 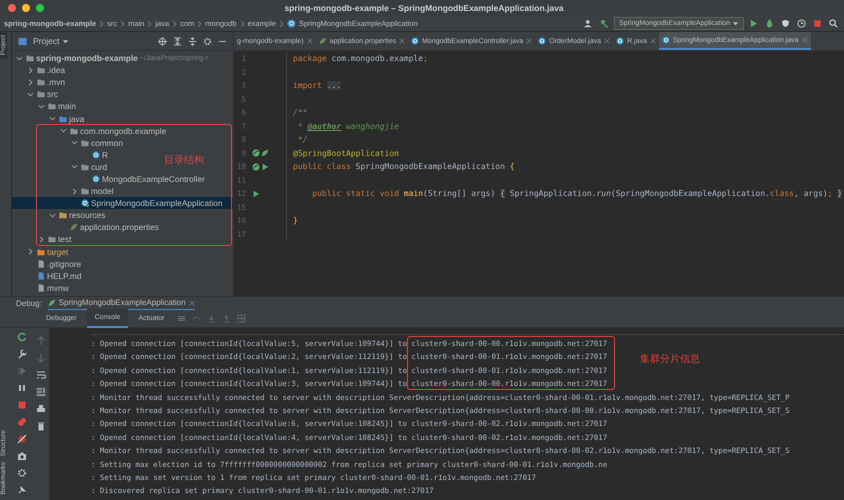 What do you see at coordinates (29, 303) in the screenshot?
I see `debug-label: Debug:` at bounding box center [29, 303].